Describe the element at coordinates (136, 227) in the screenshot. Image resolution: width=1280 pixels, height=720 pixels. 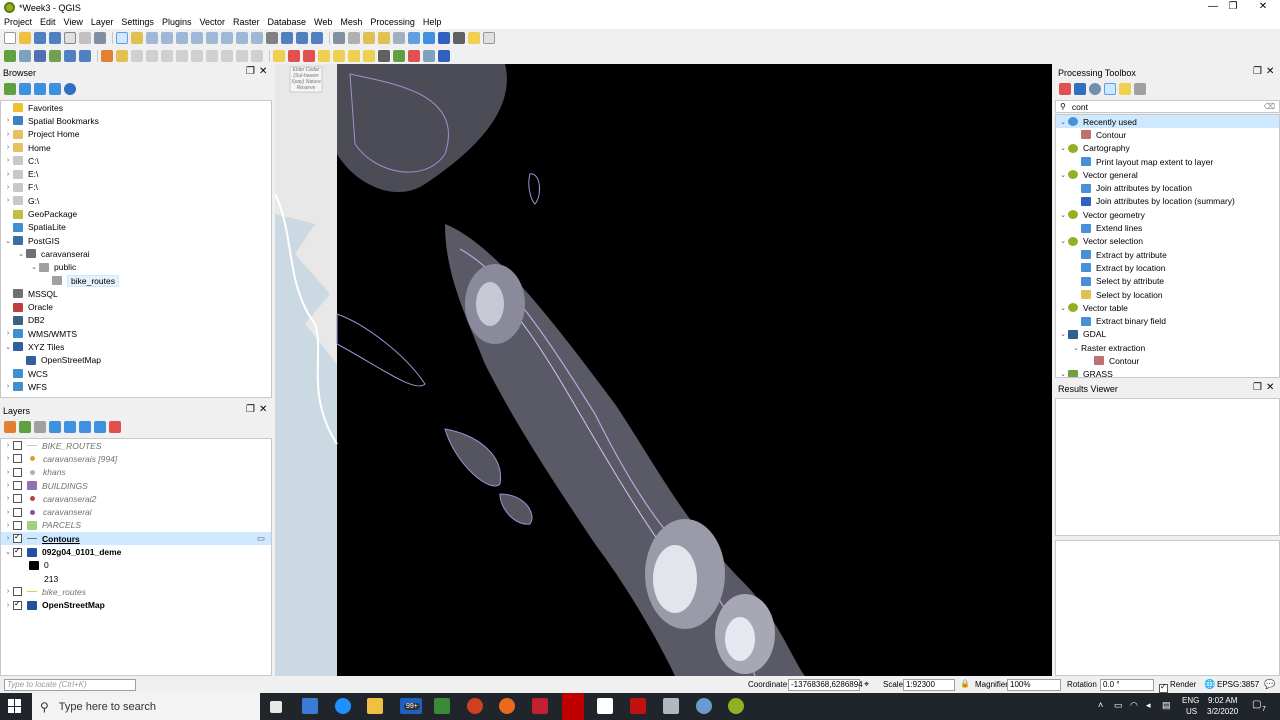
I see `browser-item: SpatiaLite` at that location.